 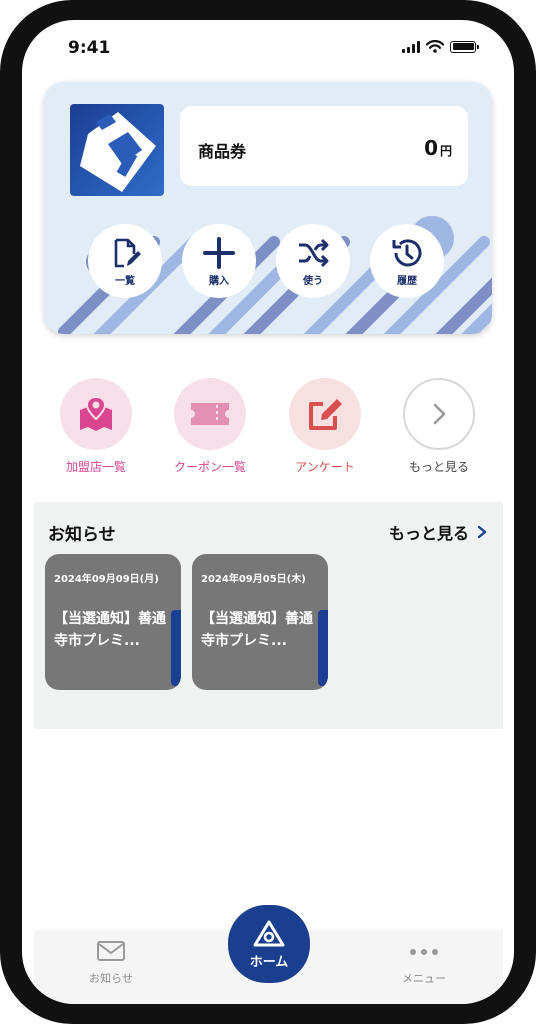 I want to click on purchase-button-label: 購入, so click(x=219, y=281).